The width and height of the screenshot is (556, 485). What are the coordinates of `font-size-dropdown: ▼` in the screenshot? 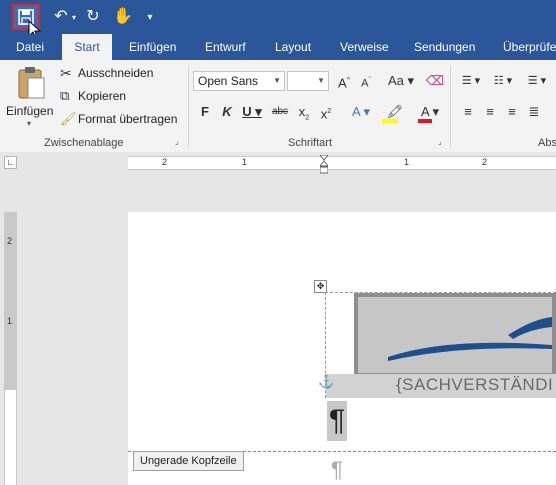 It's located at (308, 81).